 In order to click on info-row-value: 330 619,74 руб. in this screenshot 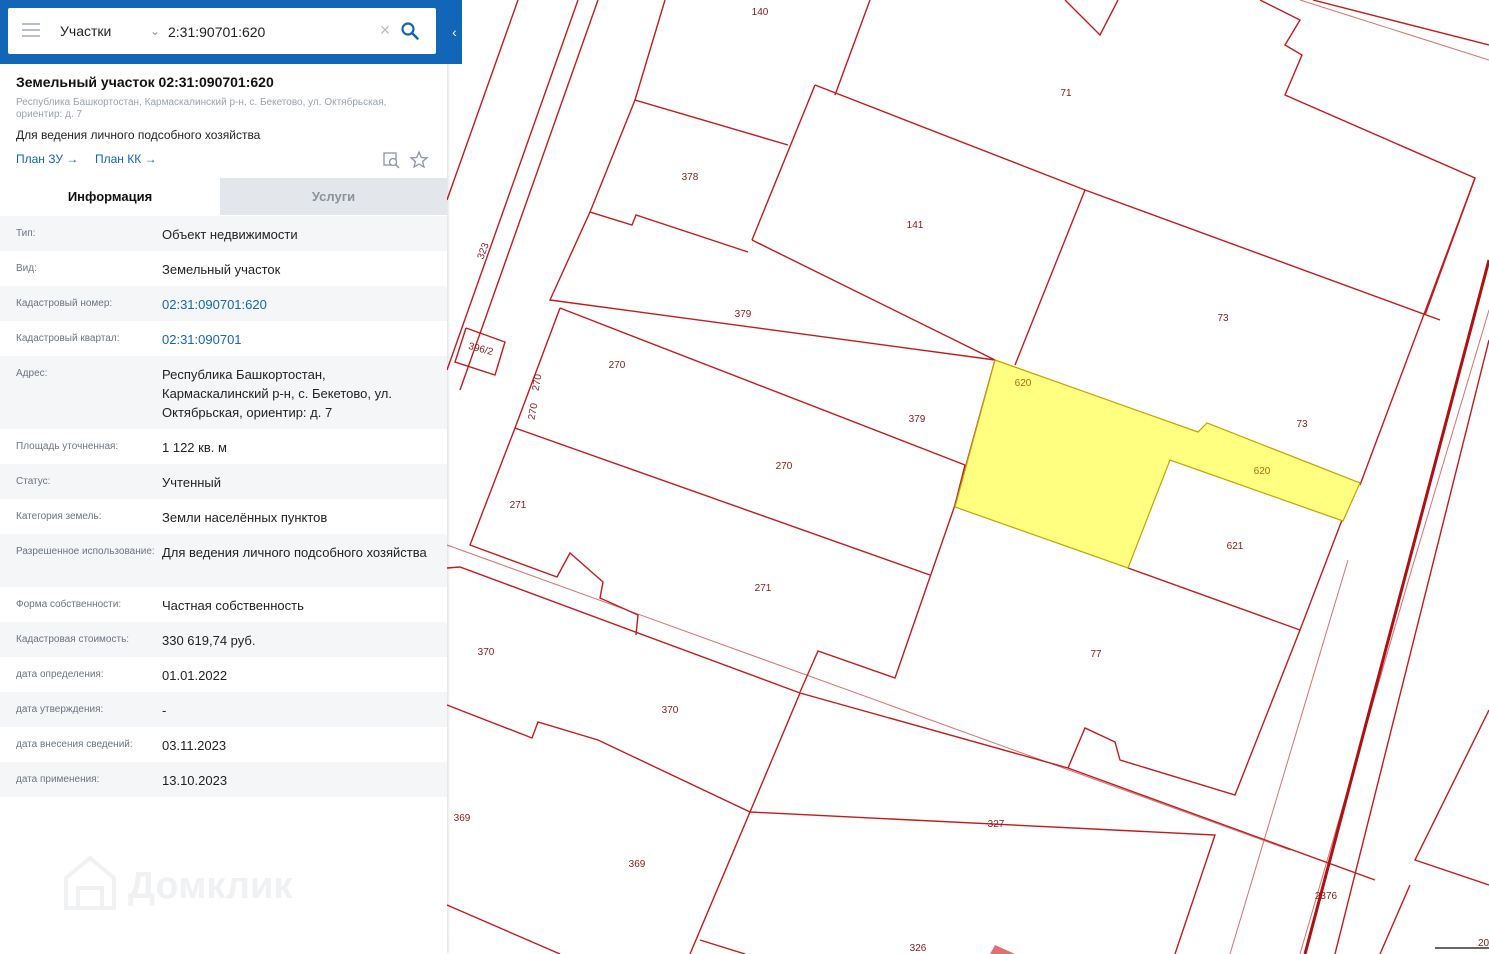, I will do `click(209, 640)`.